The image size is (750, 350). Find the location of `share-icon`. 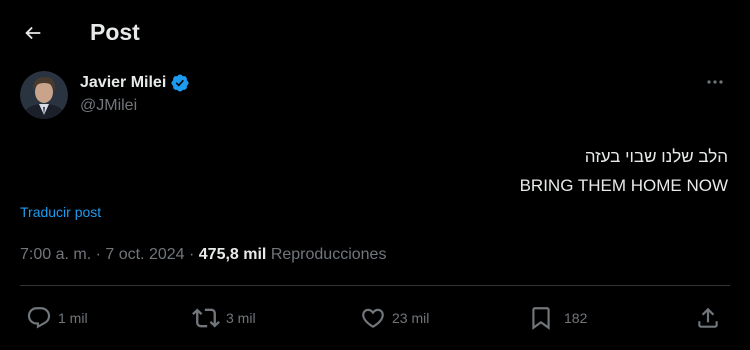

share-icon is located at coordinates (708, 317).